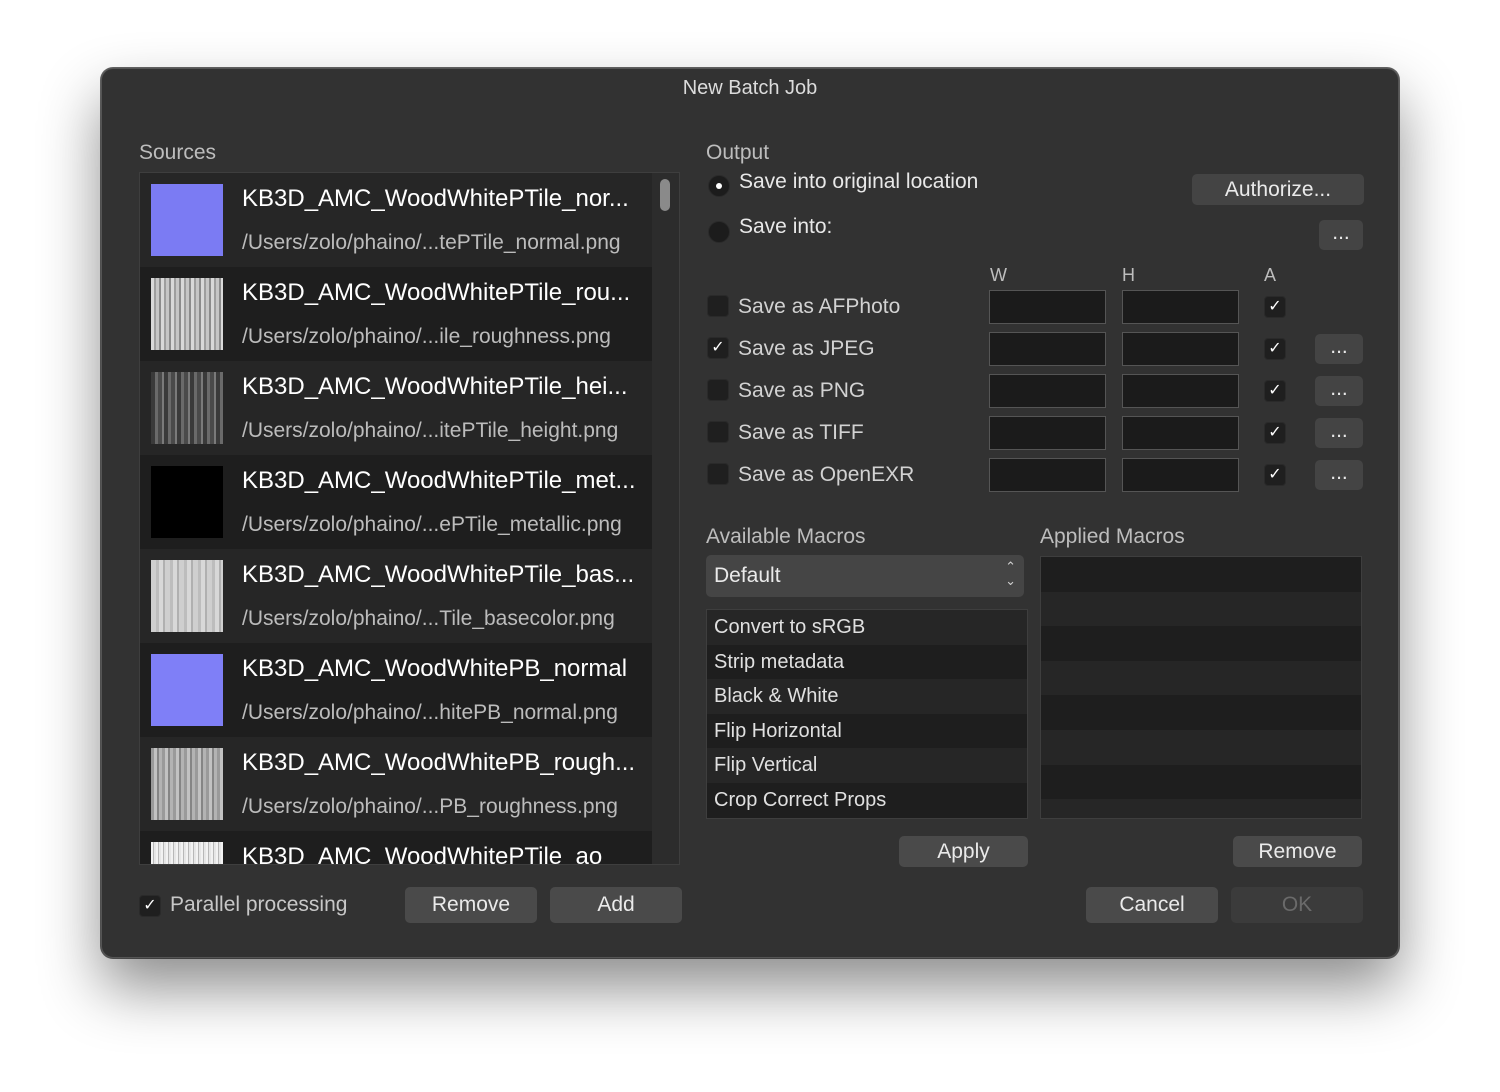  I want to click on png-height-field, so click(1180, 391).